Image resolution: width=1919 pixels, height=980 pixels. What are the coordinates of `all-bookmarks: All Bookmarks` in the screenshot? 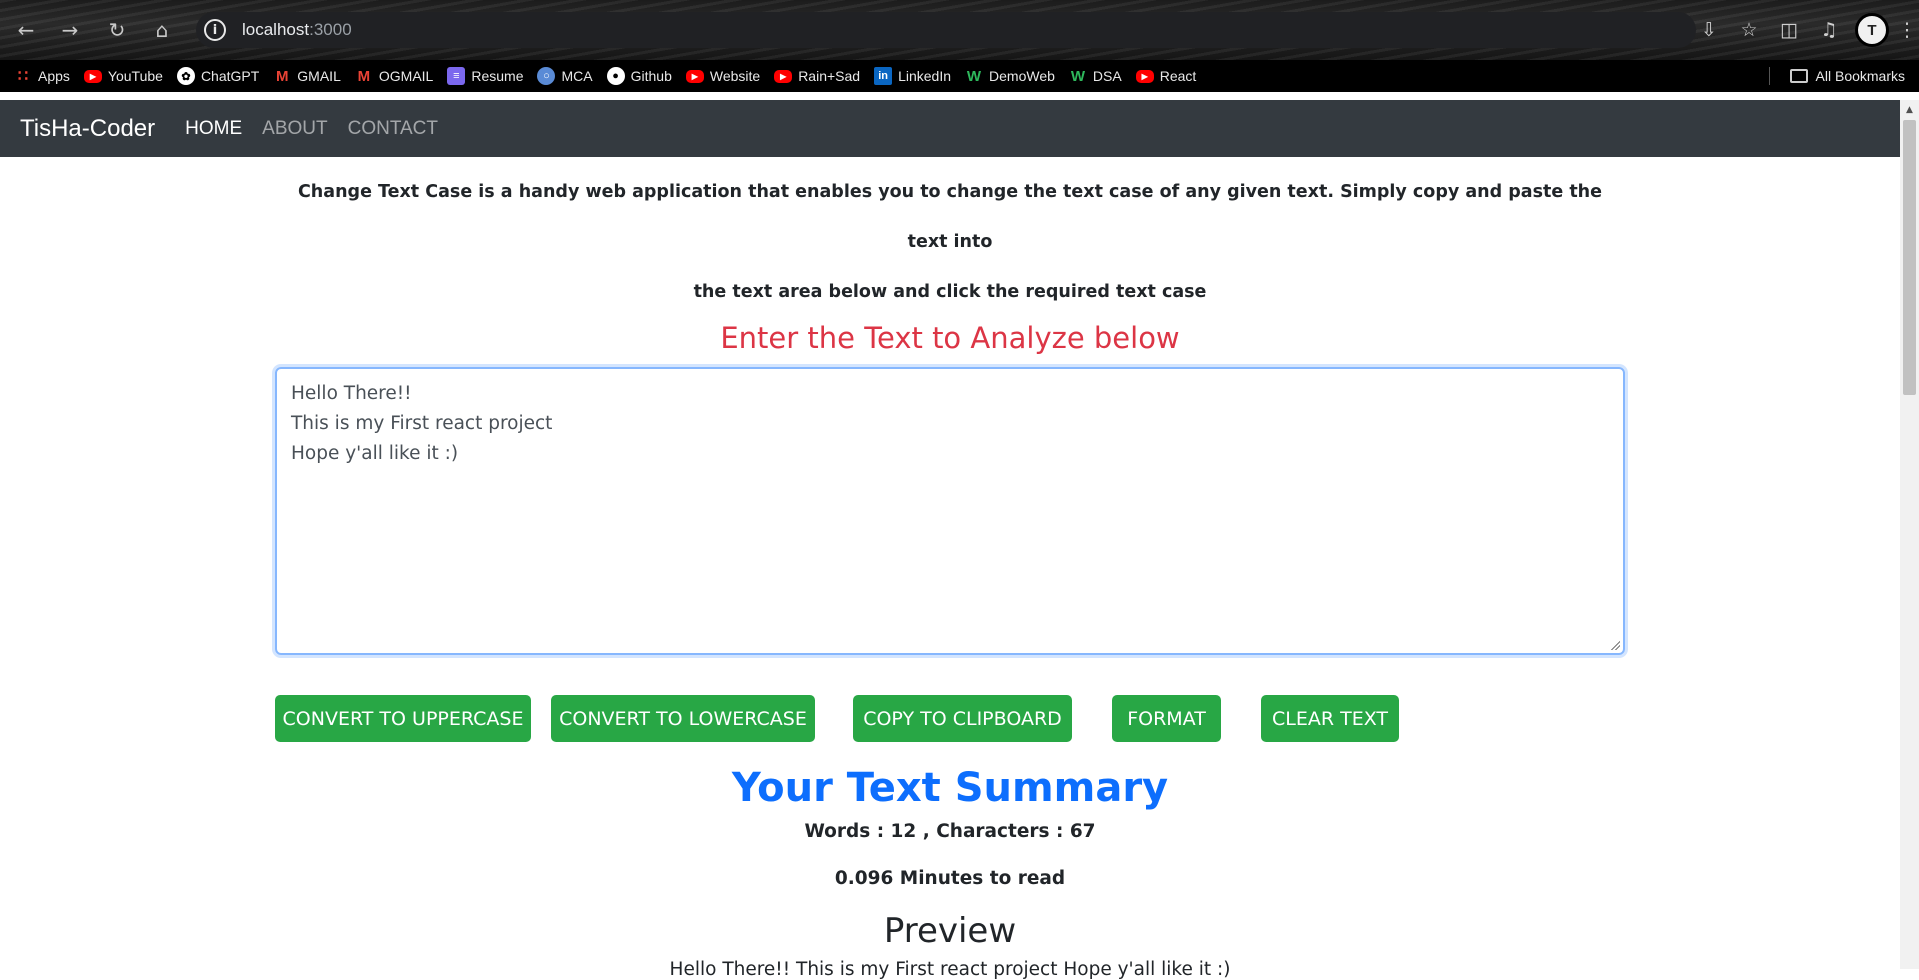 It's located at (1836, 76).